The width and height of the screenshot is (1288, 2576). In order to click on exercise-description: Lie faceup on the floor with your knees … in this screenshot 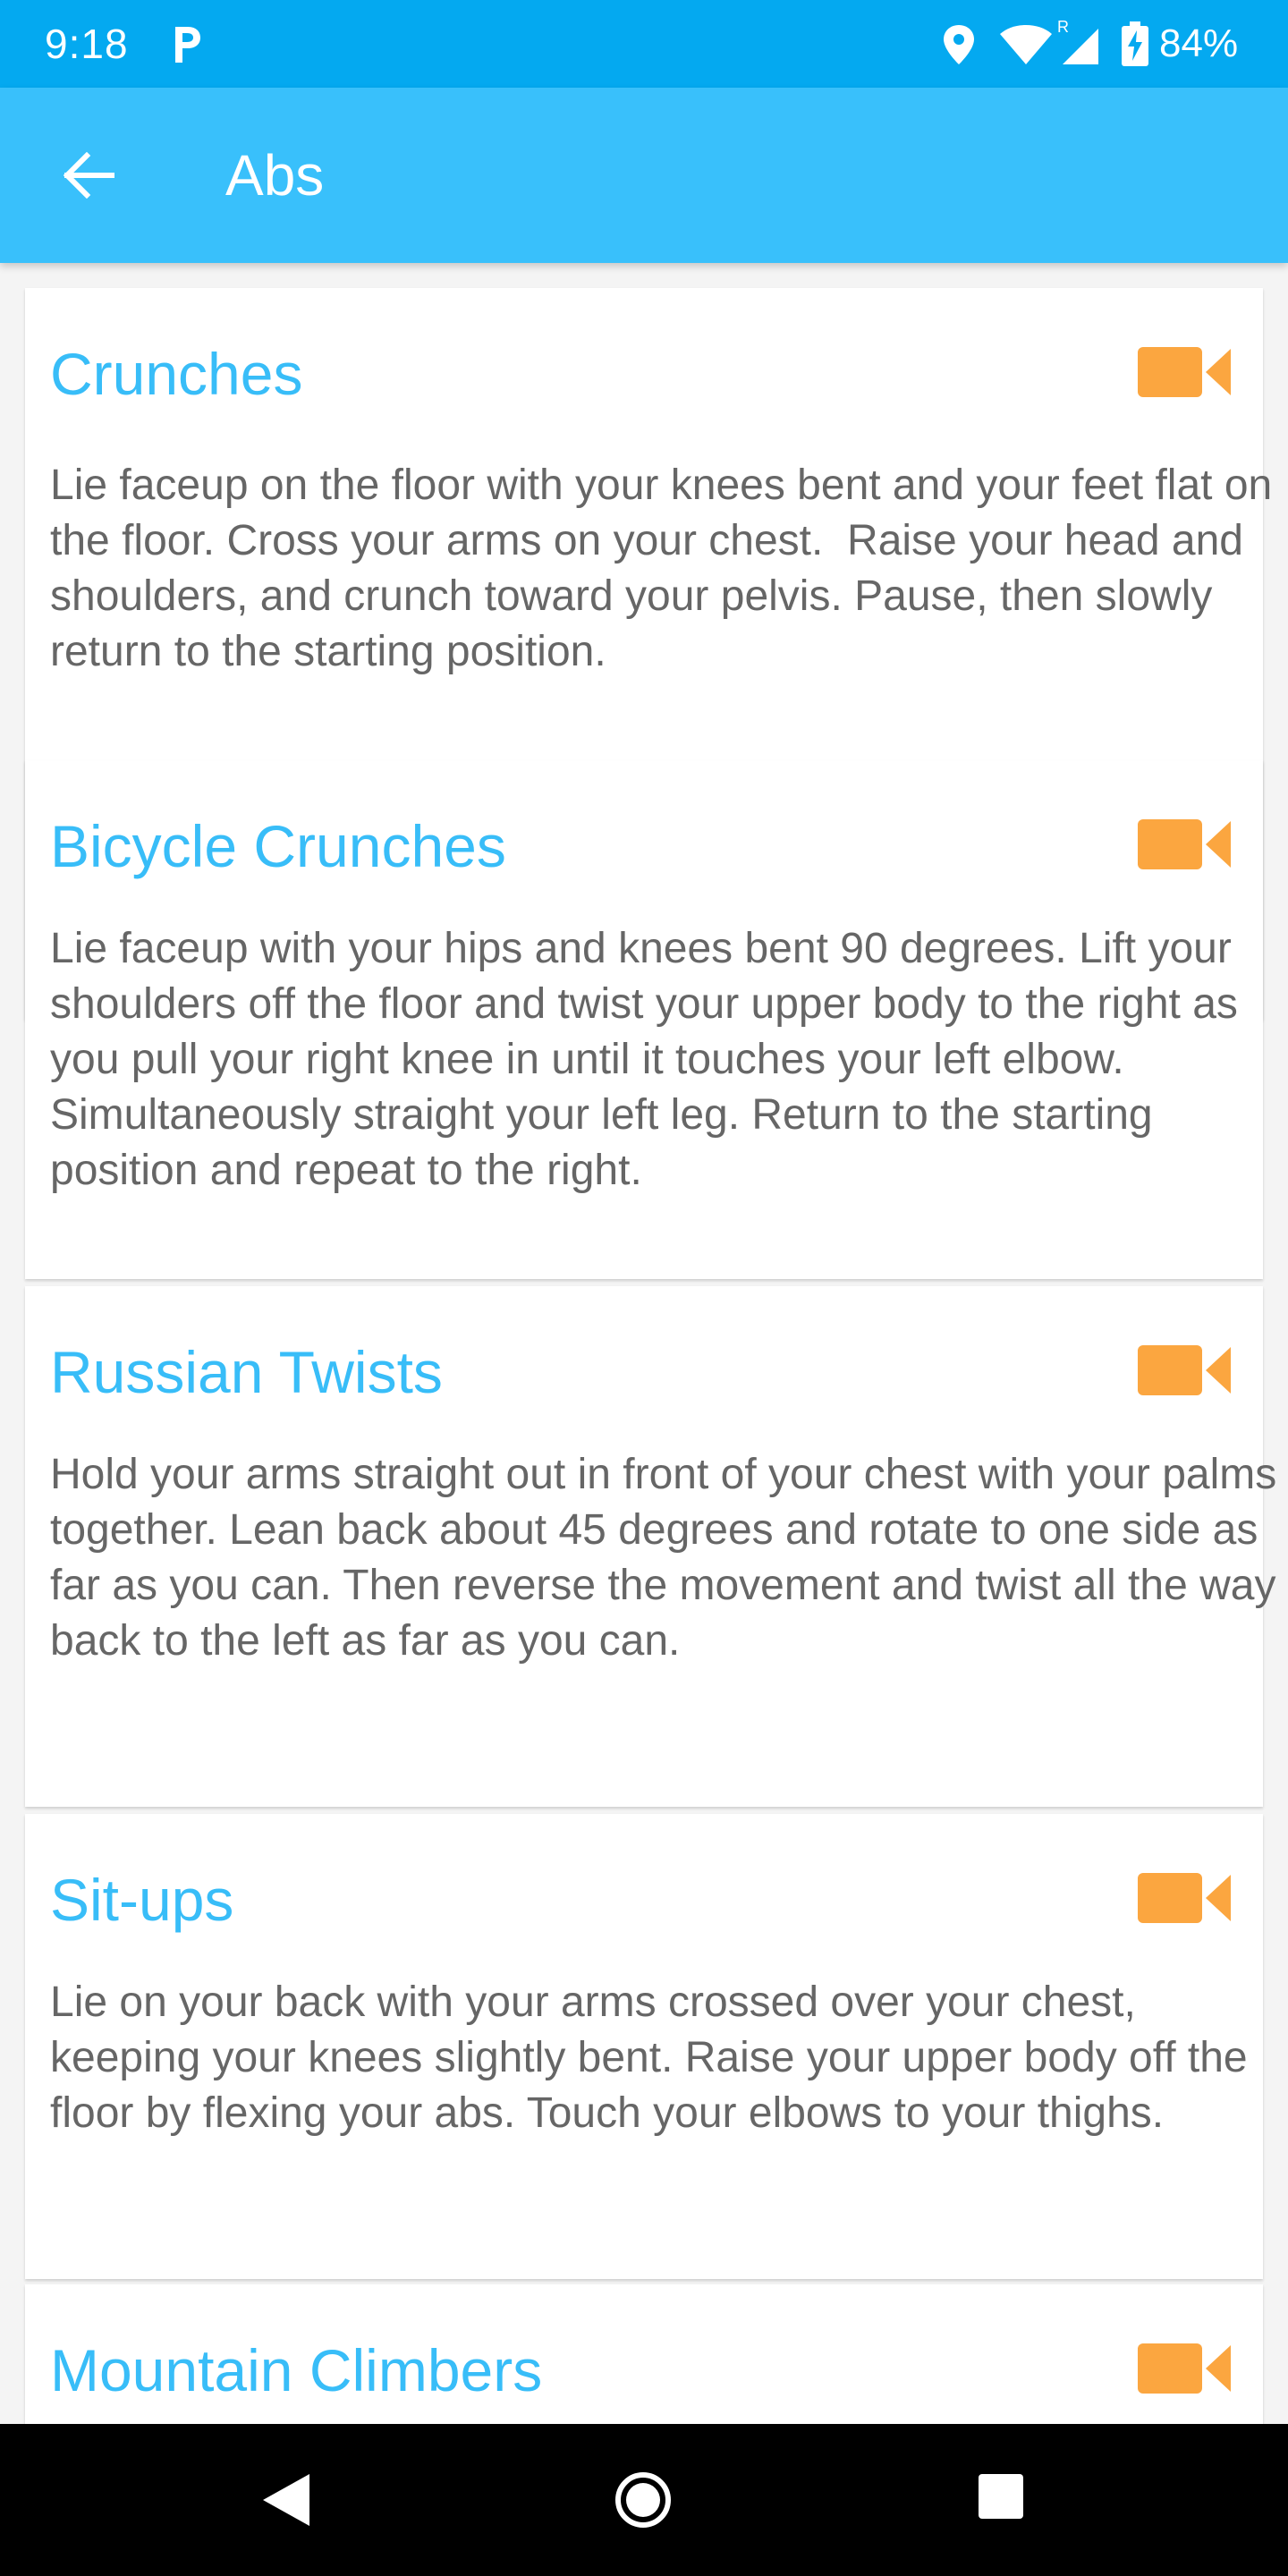, I will do `click(667, 568)`.